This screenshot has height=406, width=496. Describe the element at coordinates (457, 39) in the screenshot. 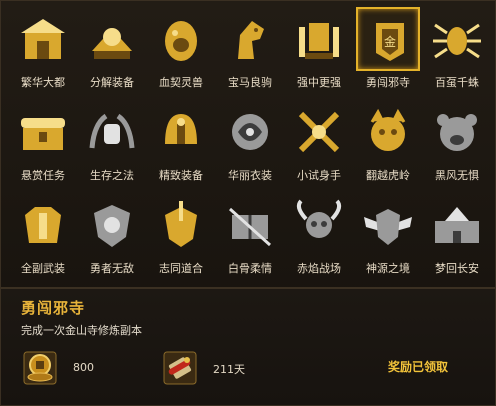

I see `spider-icon` at that location.